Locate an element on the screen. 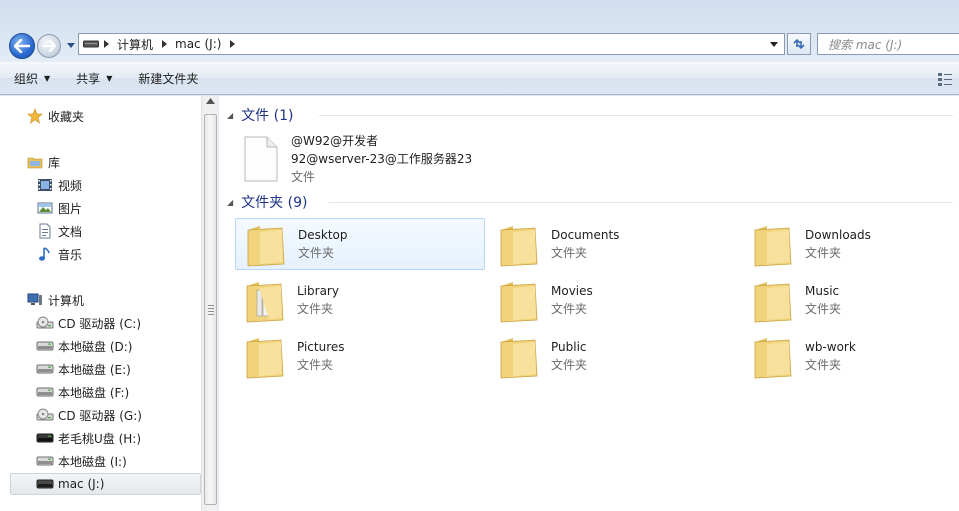 The height and width of the screenshot is (511, 959). folder-item: Movies 文件夹 is located at coordinates (614, 300).